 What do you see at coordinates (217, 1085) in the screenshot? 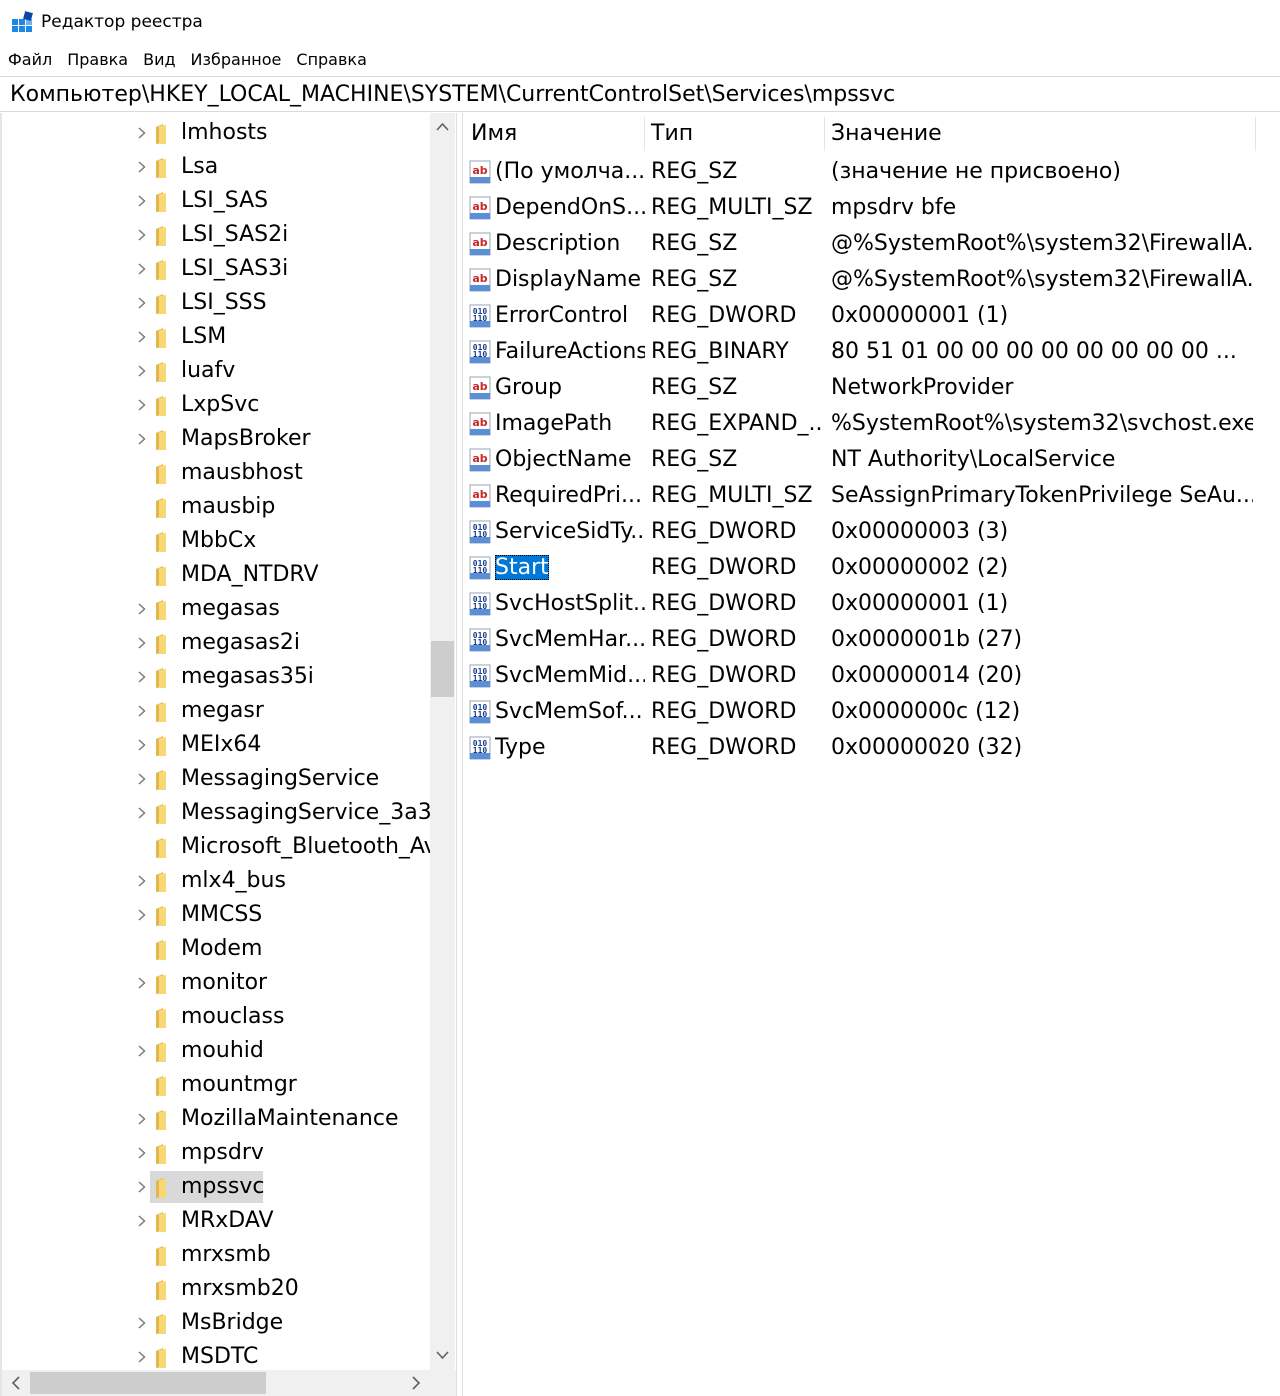
I see `tree-item: mountmgr` at bounding box center [217, 1085].